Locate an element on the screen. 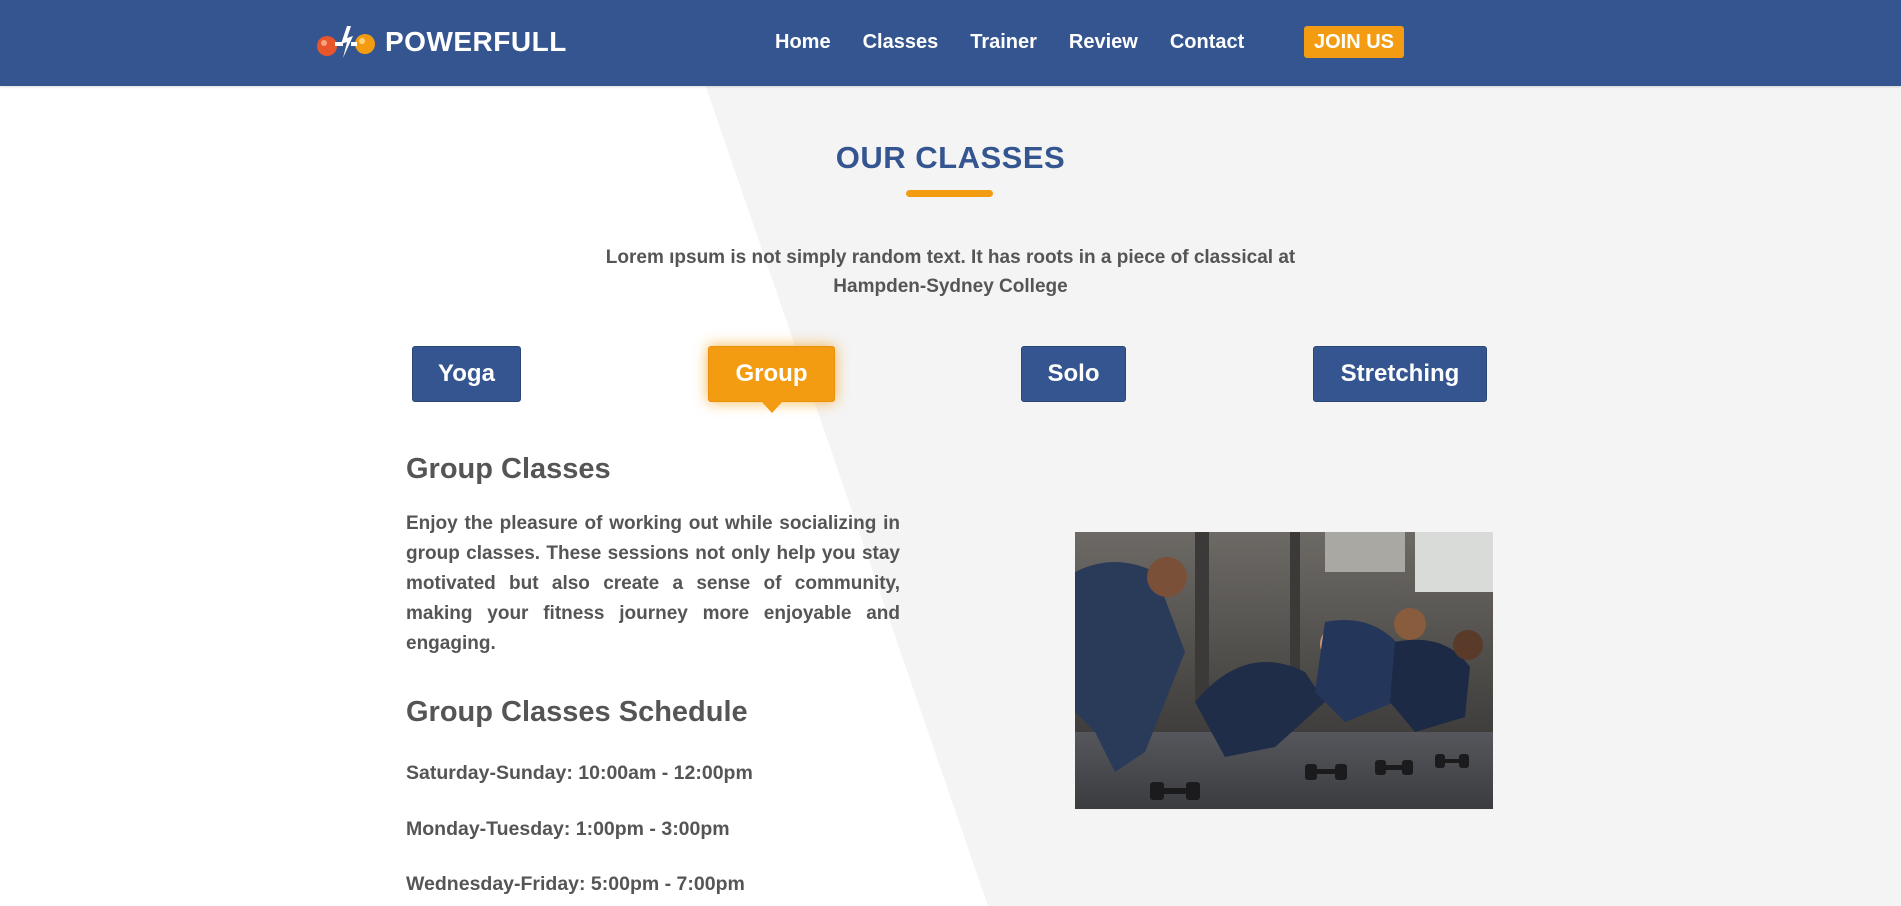 This screenshot has height=906, width=1901. schedule-item: Saturday-Sunday: 10:00am - 12:00pm is located at coordinates (579, 773).